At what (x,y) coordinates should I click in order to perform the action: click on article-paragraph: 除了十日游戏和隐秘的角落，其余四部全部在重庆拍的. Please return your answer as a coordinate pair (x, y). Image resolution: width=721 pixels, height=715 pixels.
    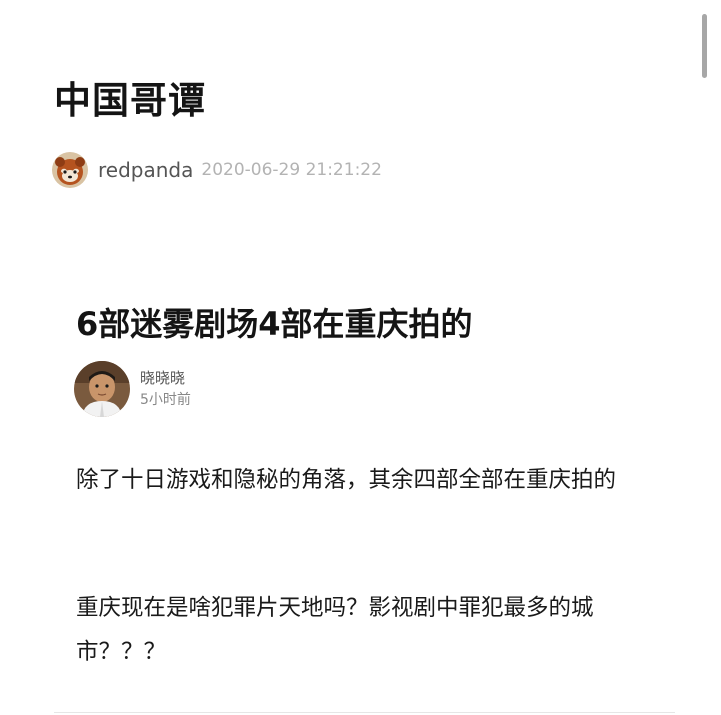
    Looking at the image, I should click on (346, 480).